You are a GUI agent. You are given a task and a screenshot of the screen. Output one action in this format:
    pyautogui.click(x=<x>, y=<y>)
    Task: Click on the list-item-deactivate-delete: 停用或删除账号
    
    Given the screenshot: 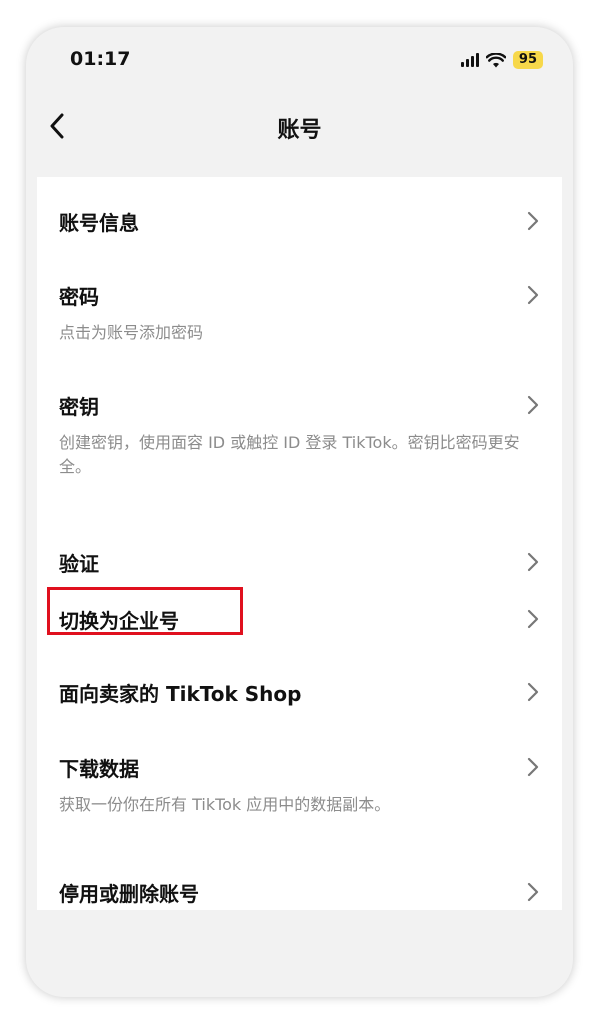 What is the action you would take?
    pyautogui.click(x=299, y=877)
    